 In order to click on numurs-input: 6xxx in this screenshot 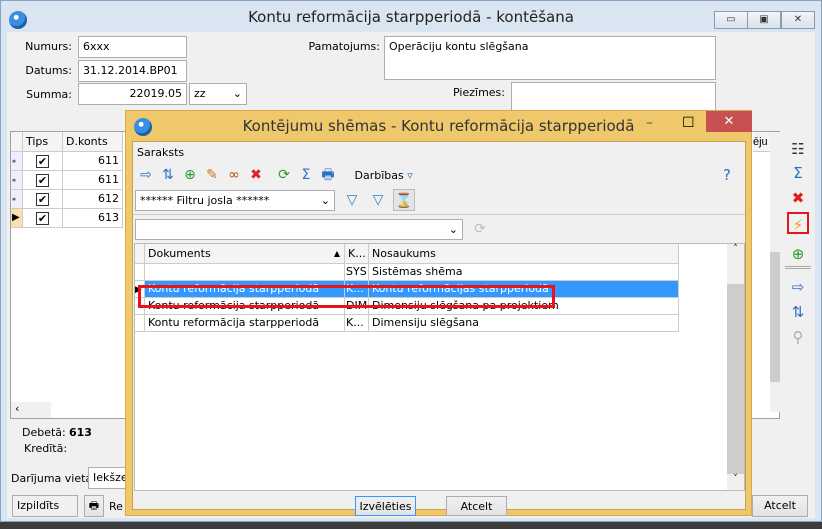, I will do `click(132, 47)`.